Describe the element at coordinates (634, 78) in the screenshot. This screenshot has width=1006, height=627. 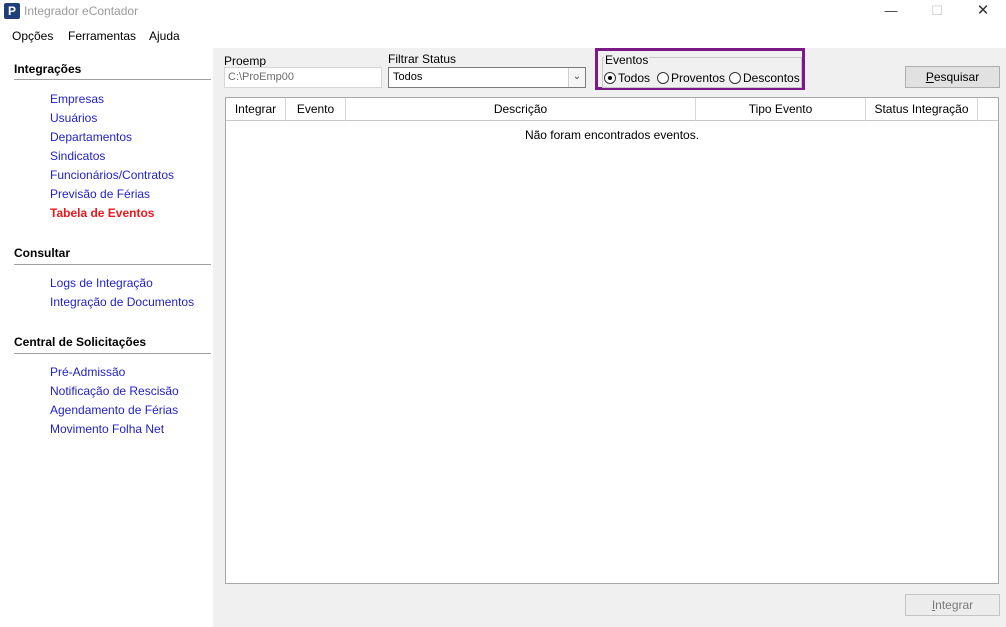
I see `radio-todos-label: Todos` at that location.